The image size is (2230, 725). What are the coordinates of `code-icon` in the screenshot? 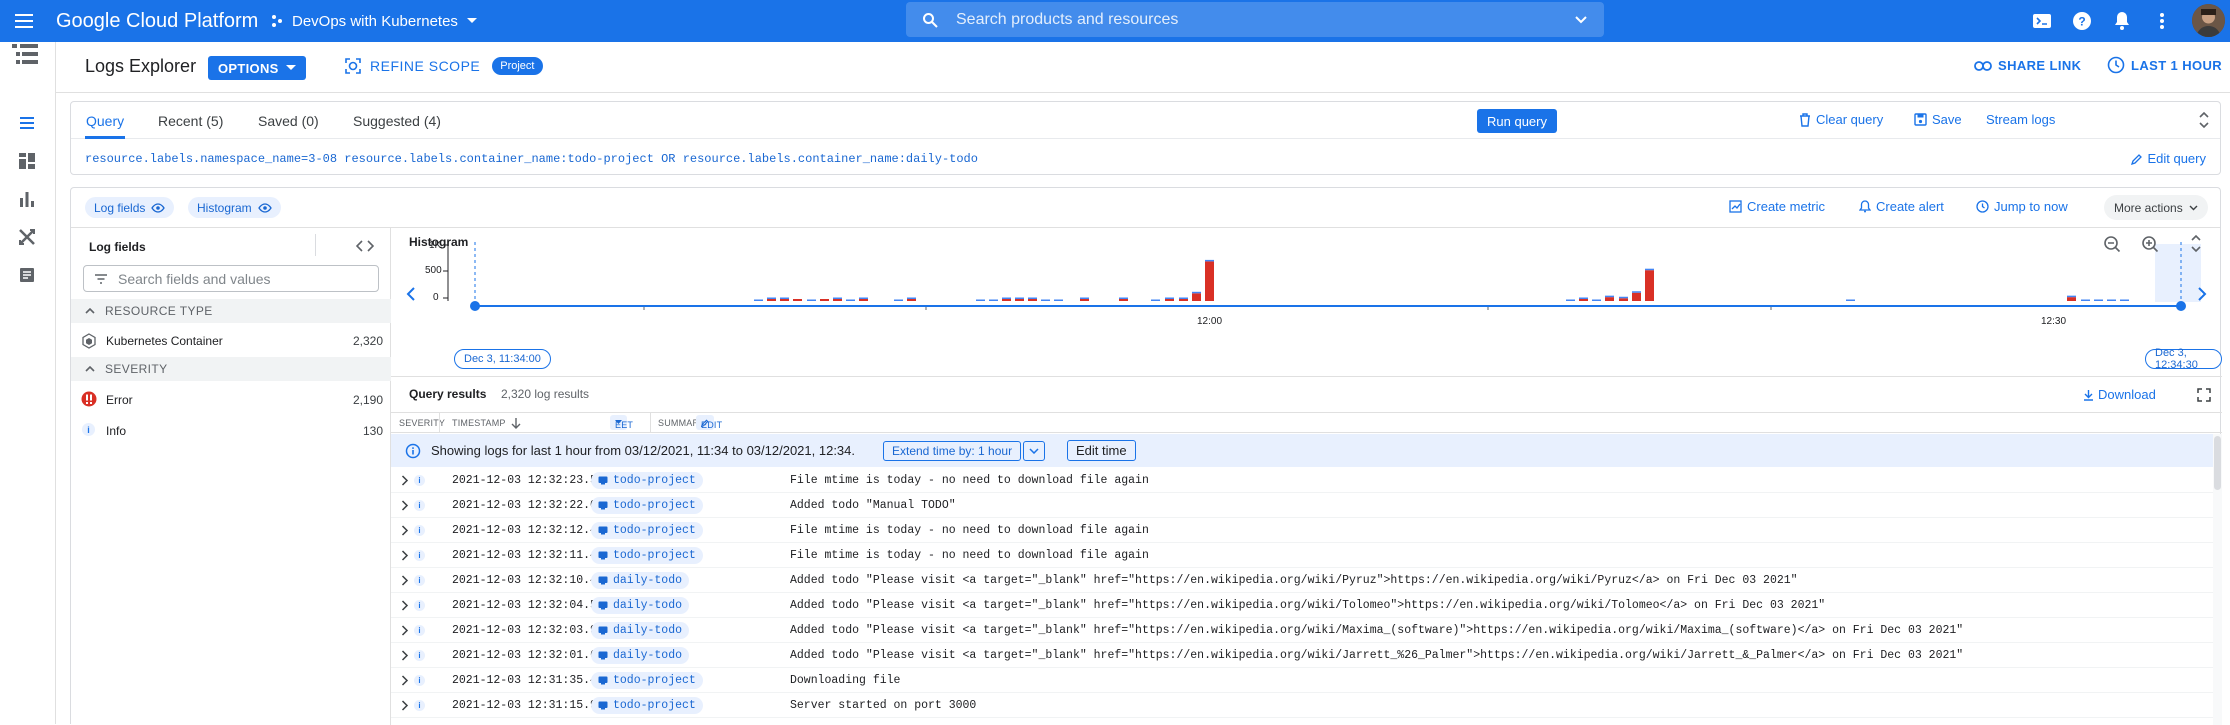 It's located at (365, 246).